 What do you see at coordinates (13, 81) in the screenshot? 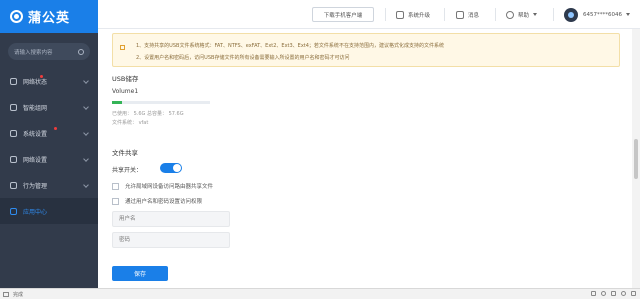
I see `network-status-icon` at bounding box center [13, 81].